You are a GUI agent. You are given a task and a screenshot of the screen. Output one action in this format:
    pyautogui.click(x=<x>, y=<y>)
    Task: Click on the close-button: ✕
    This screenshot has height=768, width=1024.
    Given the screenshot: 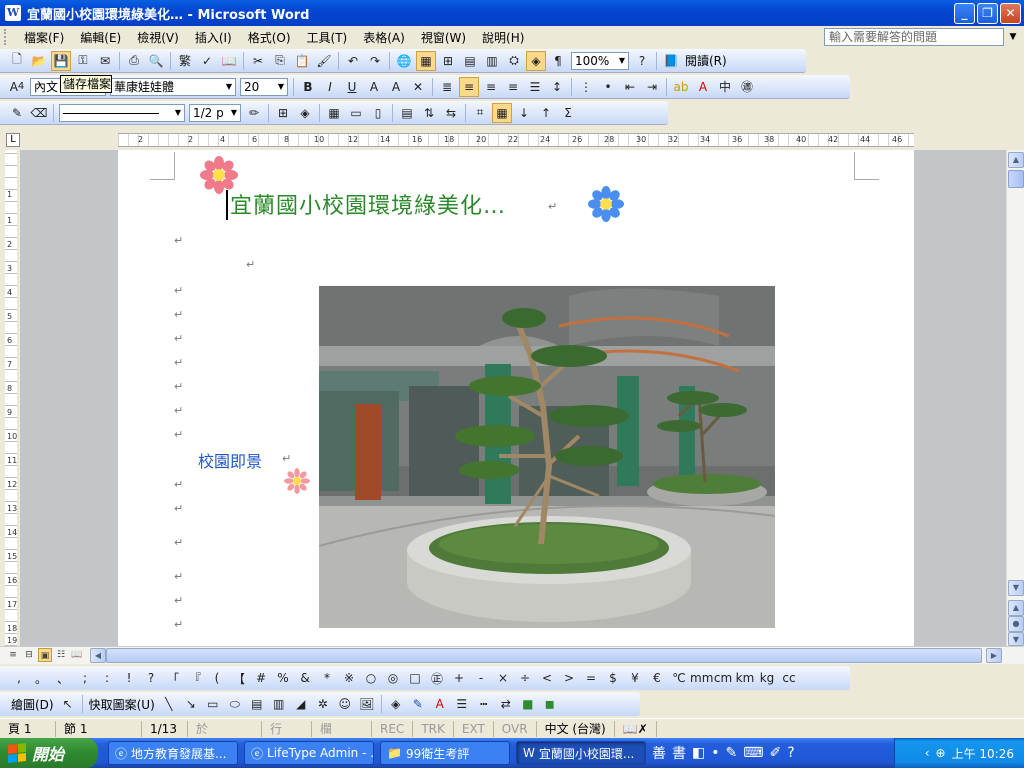 What is the action you would take?
    pyautogui.click(x=1010, y=13)
    